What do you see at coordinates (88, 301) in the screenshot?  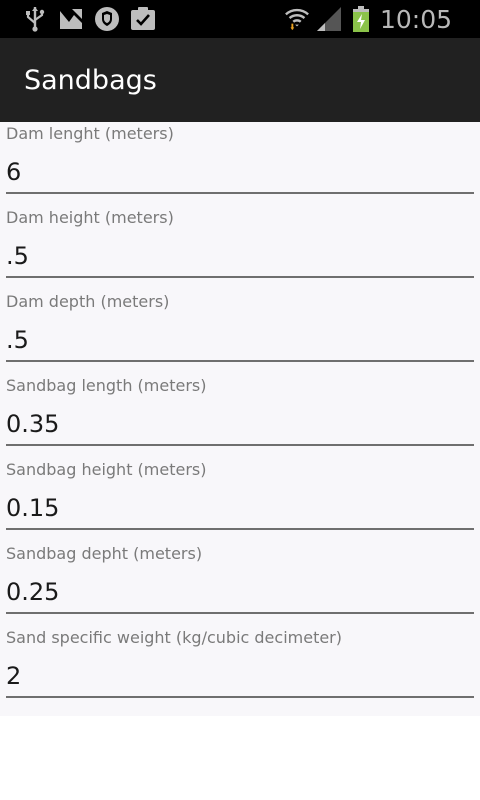 I see `dam-depth-label: Dam depth (meters)` at bounding box center [88, 301].